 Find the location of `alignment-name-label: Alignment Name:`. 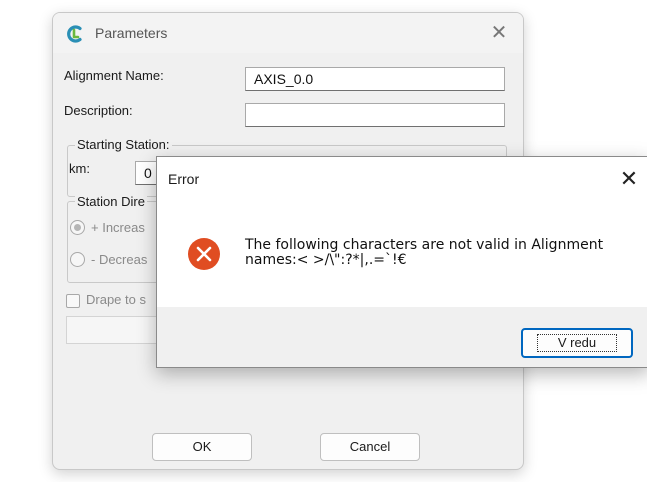

alignment-name-label: Alignment Name: is located at coordinates (114, 75).